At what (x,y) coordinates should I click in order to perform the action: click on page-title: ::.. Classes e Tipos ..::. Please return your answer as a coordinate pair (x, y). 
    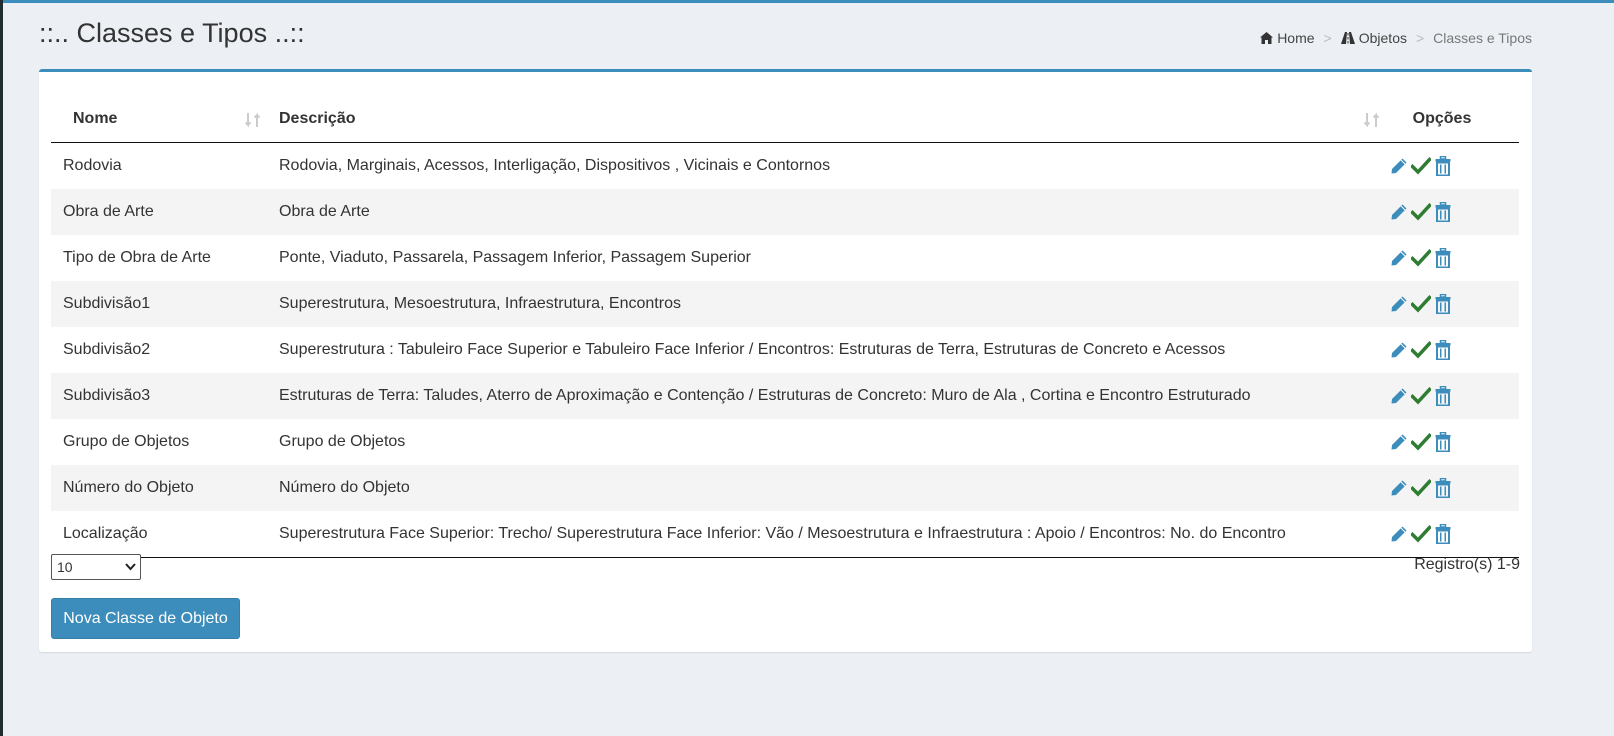
    Looking at the image, I should click on (172, 33).